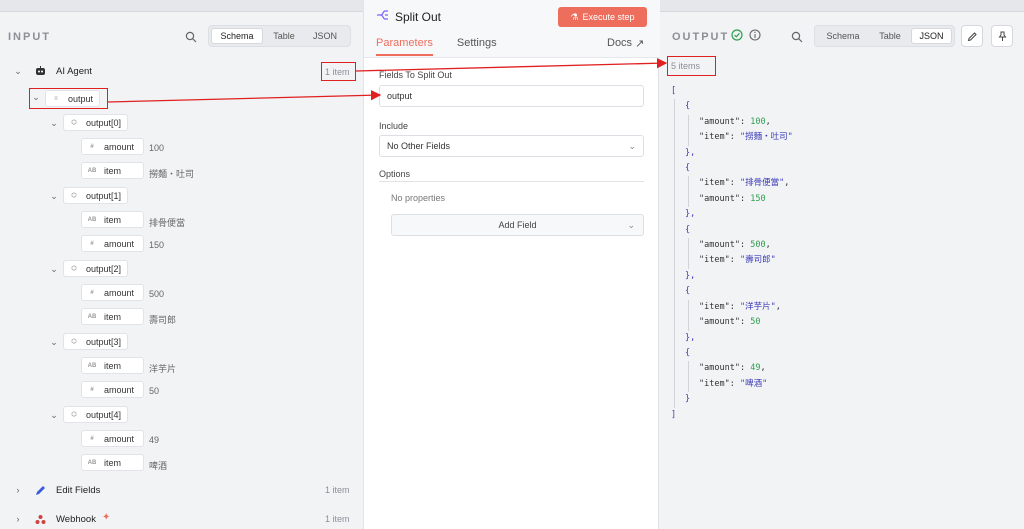 The image size is (1024, 529). Describe the element at coordinates (418, 198) in the screenshot. I see `no-properties-text: No properties` at that location.